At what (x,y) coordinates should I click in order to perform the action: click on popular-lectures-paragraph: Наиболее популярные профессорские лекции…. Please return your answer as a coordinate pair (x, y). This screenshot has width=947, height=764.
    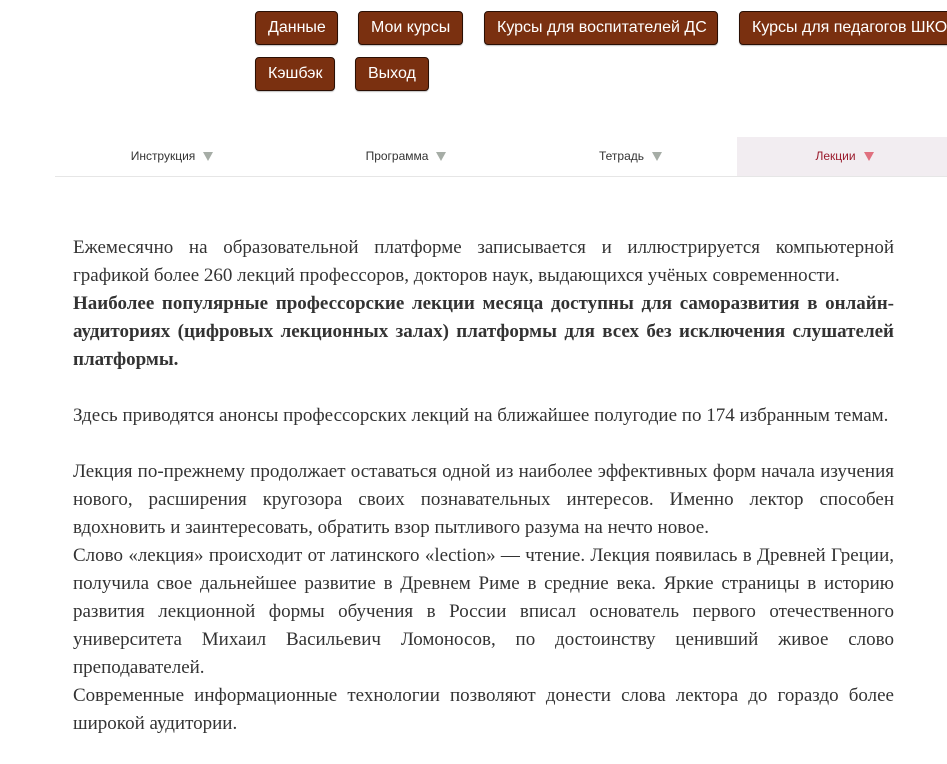
    Looking at the image, I should click on (483, 331).